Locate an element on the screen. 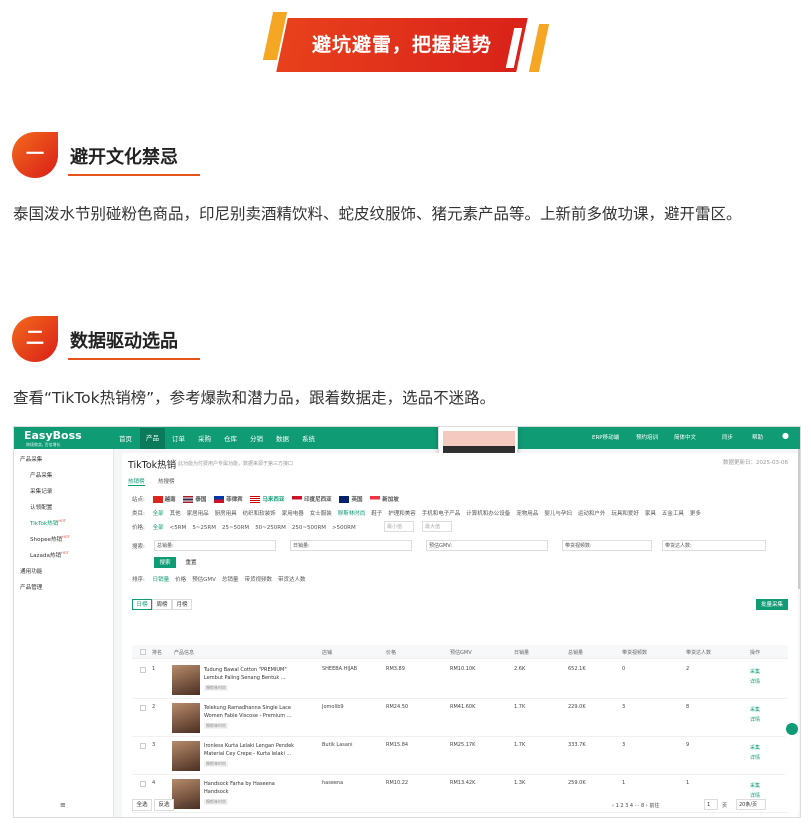  sidebar-item-claim-config: 认领配置 is located at coordinates (41, 507).